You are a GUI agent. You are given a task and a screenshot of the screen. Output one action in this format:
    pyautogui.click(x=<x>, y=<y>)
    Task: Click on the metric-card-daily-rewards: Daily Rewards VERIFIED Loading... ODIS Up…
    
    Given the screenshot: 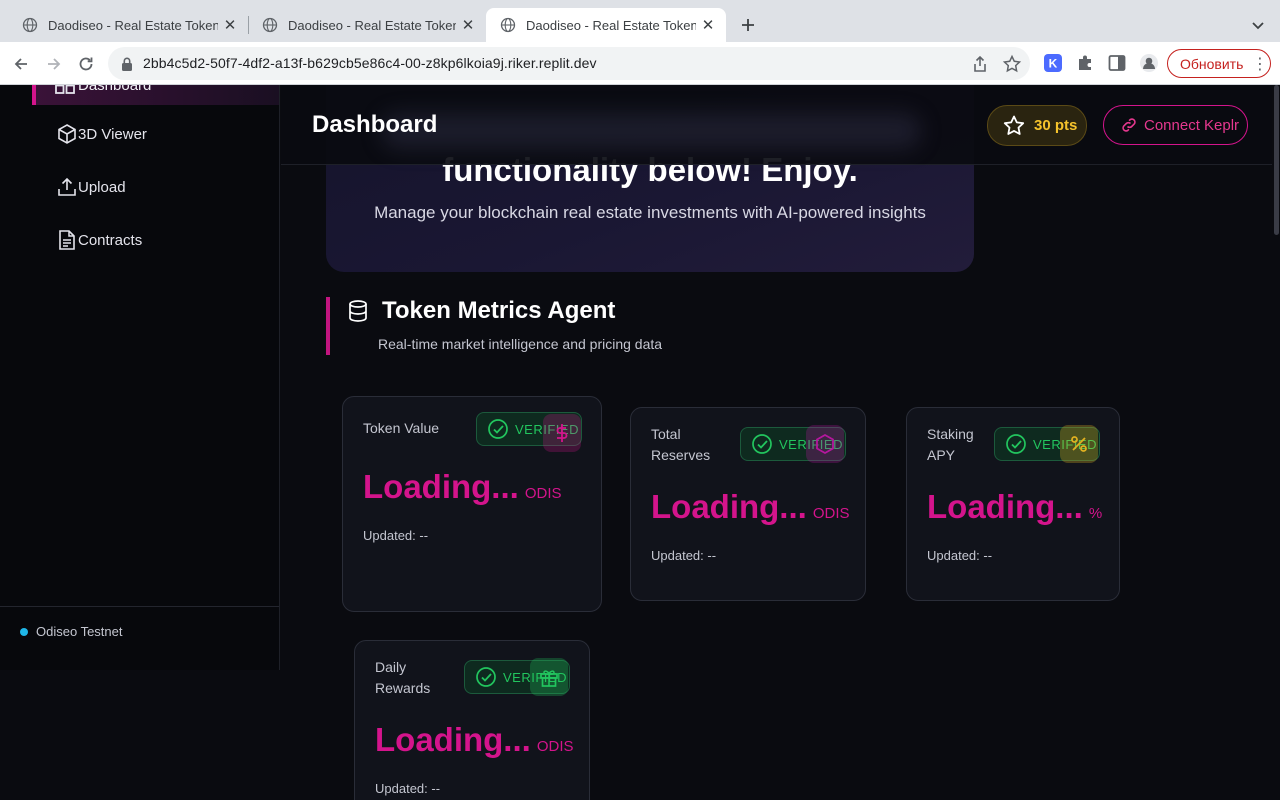 What is the action you would take?
    pyautogui.click(x=472, y=720)
    